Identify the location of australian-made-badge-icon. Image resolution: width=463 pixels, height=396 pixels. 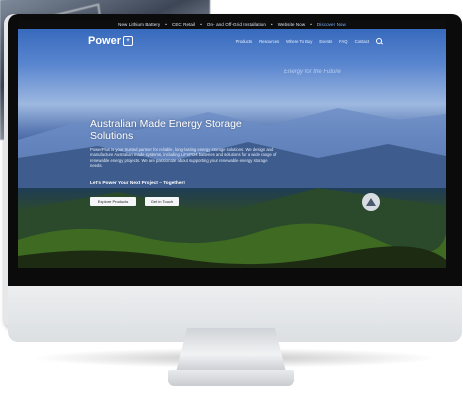
(371, 202).